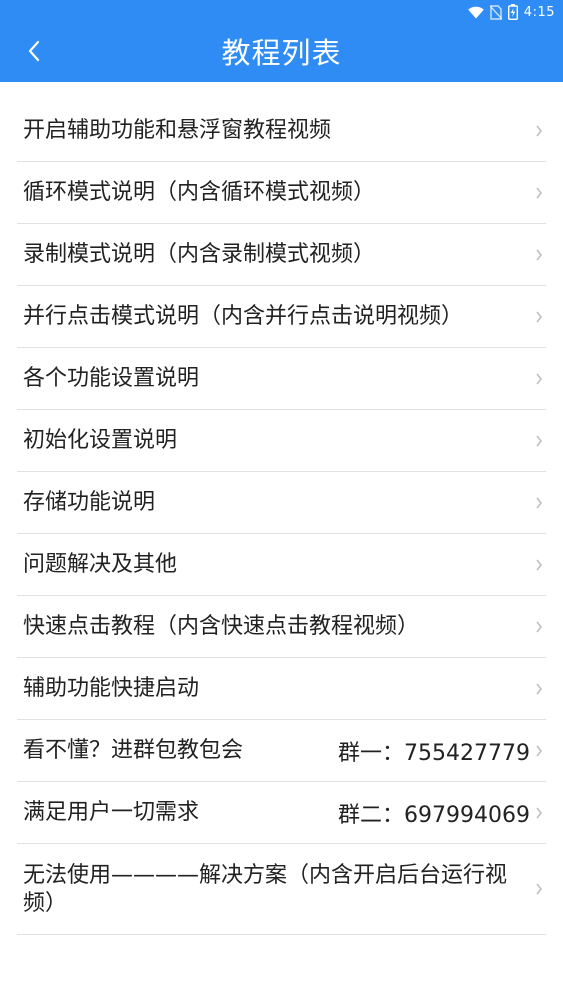  Describe the element at coordinates (199, 192) in the screenshot. I see `list-item-label: 循环模式说明（内含循环模式视频）` at that location.